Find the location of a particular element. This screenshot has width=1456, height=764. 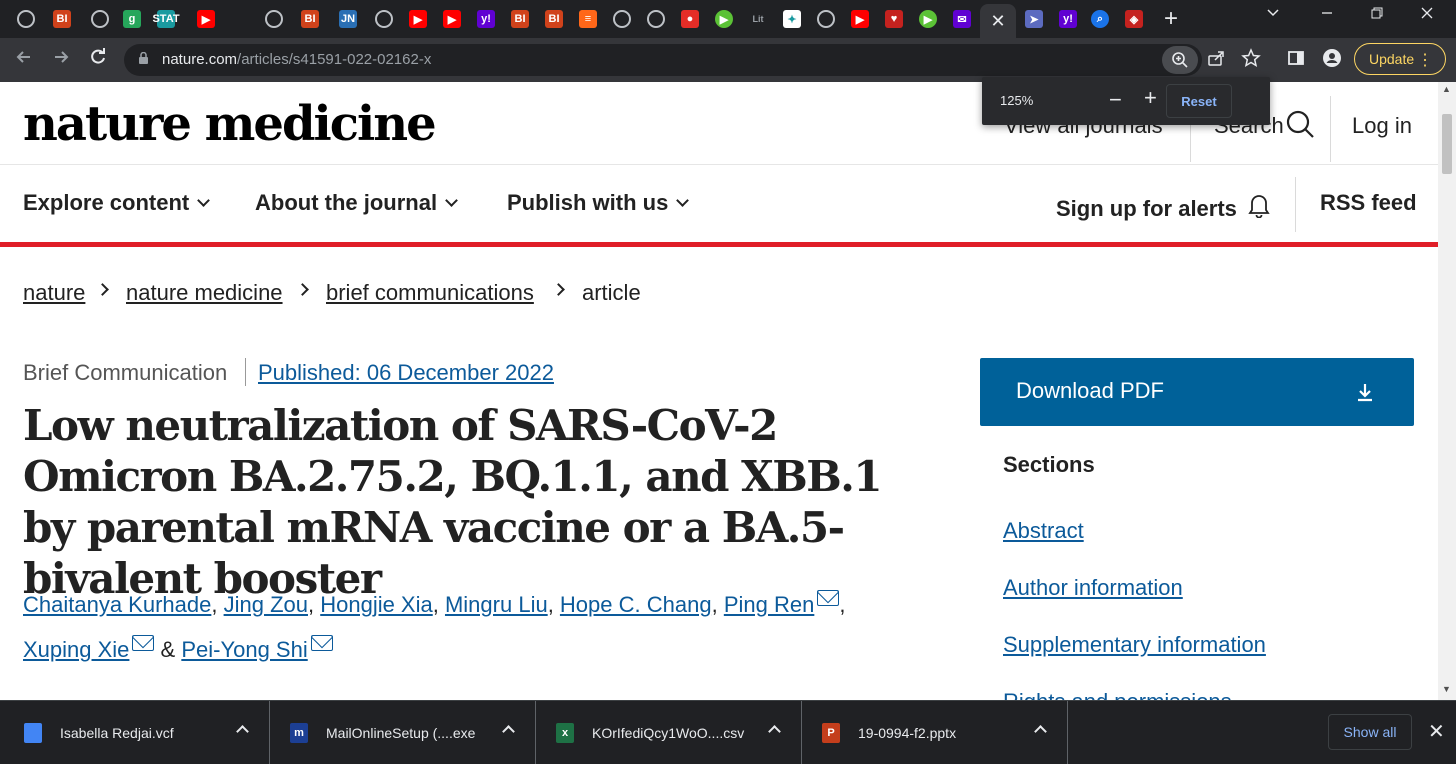

download-pdf-button: Download PDF is located at coordinates (1197, 392).